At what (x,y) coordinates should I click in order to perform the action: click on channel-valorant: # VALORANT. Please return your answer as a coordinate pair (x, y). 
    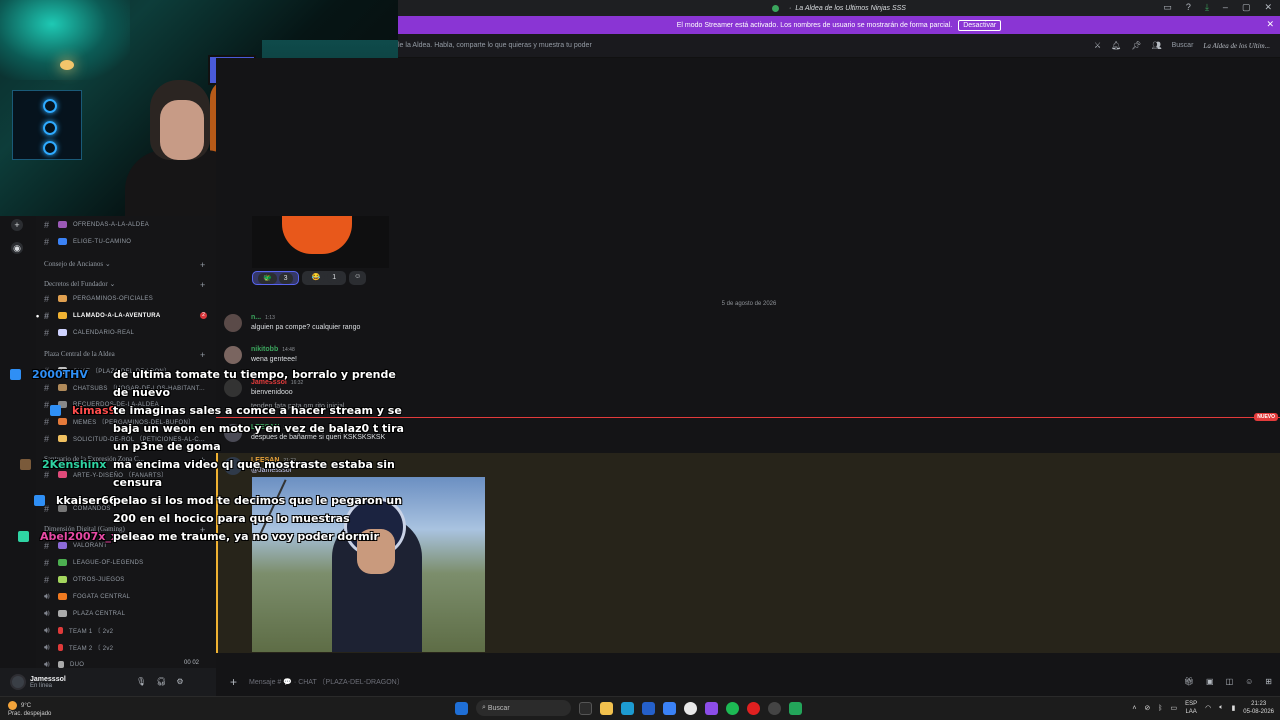
    Looking at the image, I should click on (75, 545).